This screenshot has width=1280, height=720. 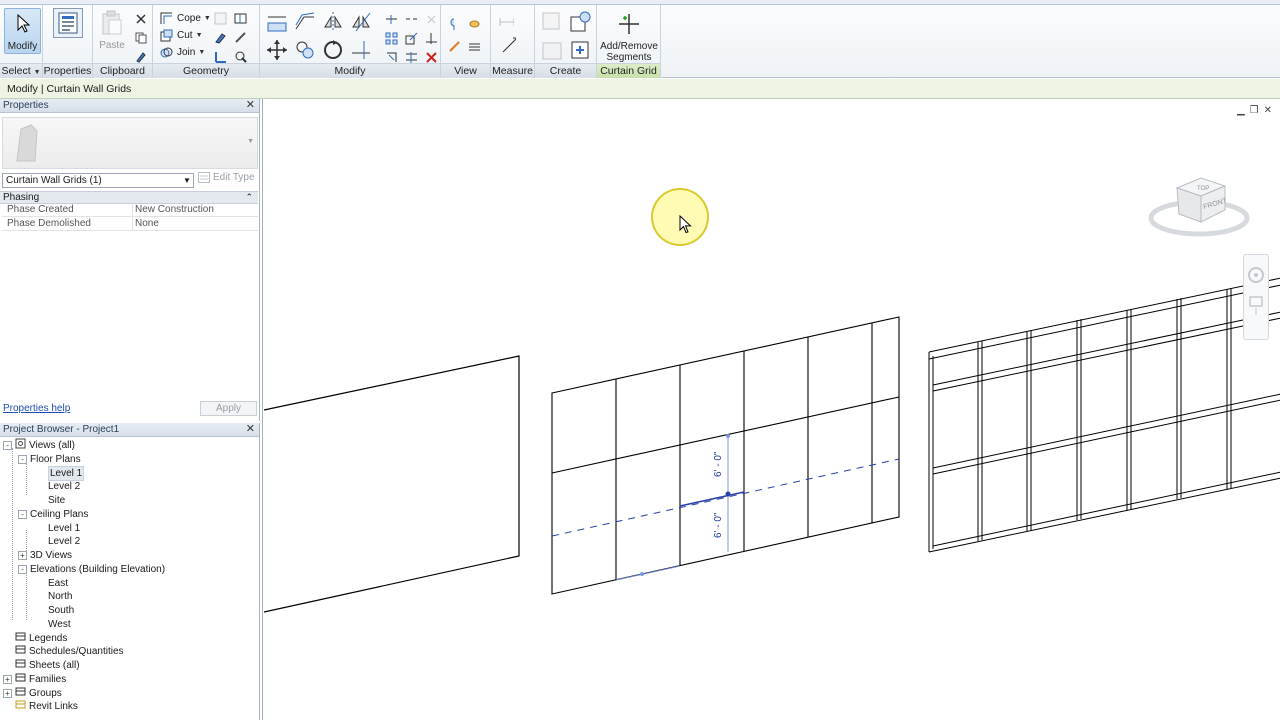 I want to click on paint-icon, so click(x=220, y=37).